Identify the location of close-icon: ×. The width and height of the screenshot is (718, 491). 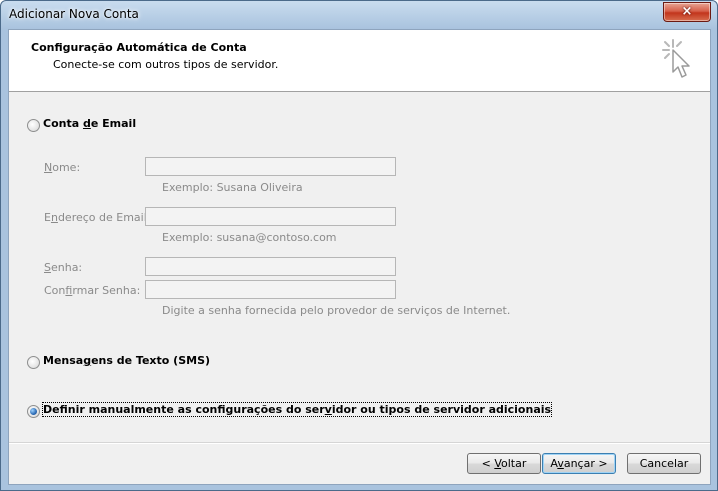
(687, 11).